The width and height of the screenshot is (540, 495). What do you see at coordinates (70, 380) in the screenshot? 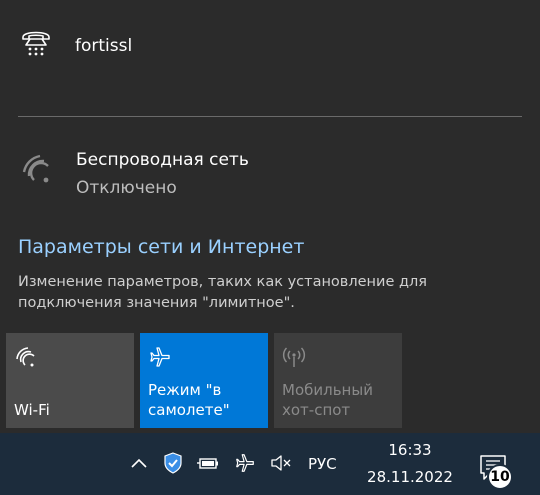
I see `wifi-toggle-tile: Wi-Fi` at bounding box center [70, 380].